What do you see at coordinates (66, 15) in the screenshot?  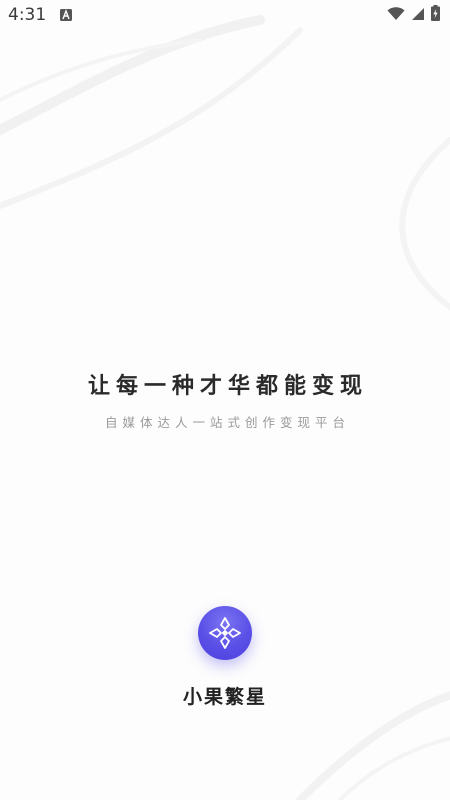 I see `a-icon` at bounding box center [66, 15].